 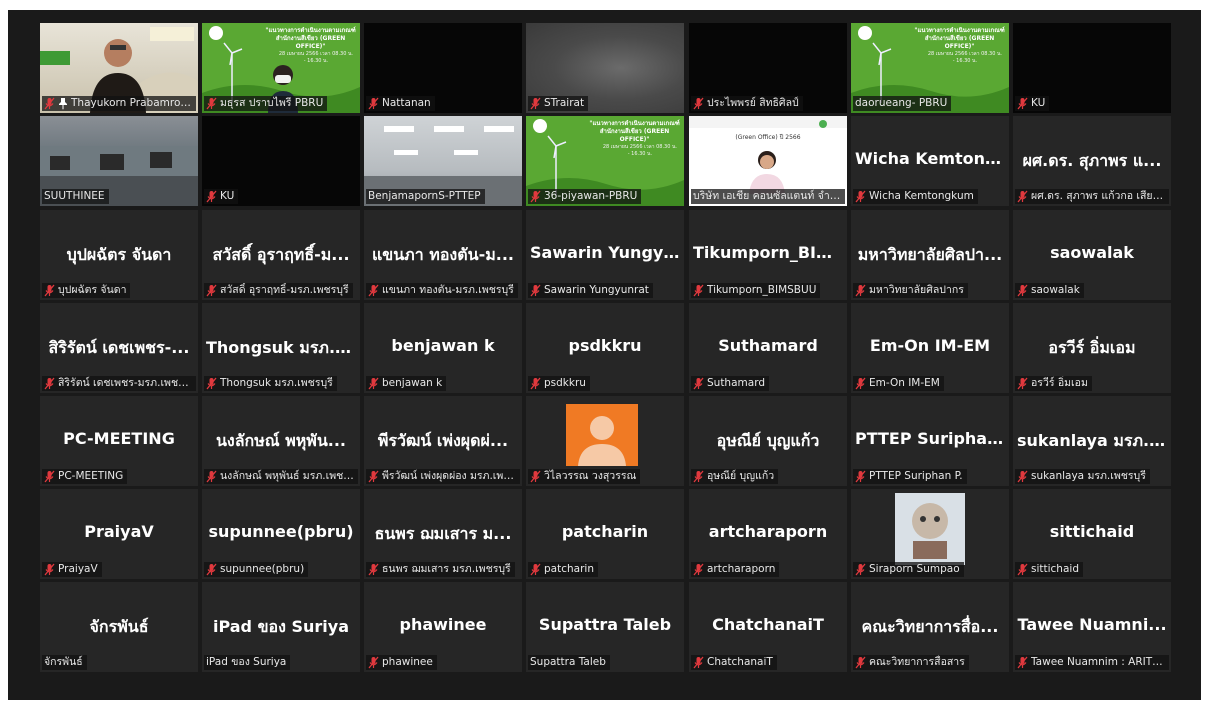 I want to click on participant-tile: BenjamapornS-PTTEP, so click(x=443, y=161).